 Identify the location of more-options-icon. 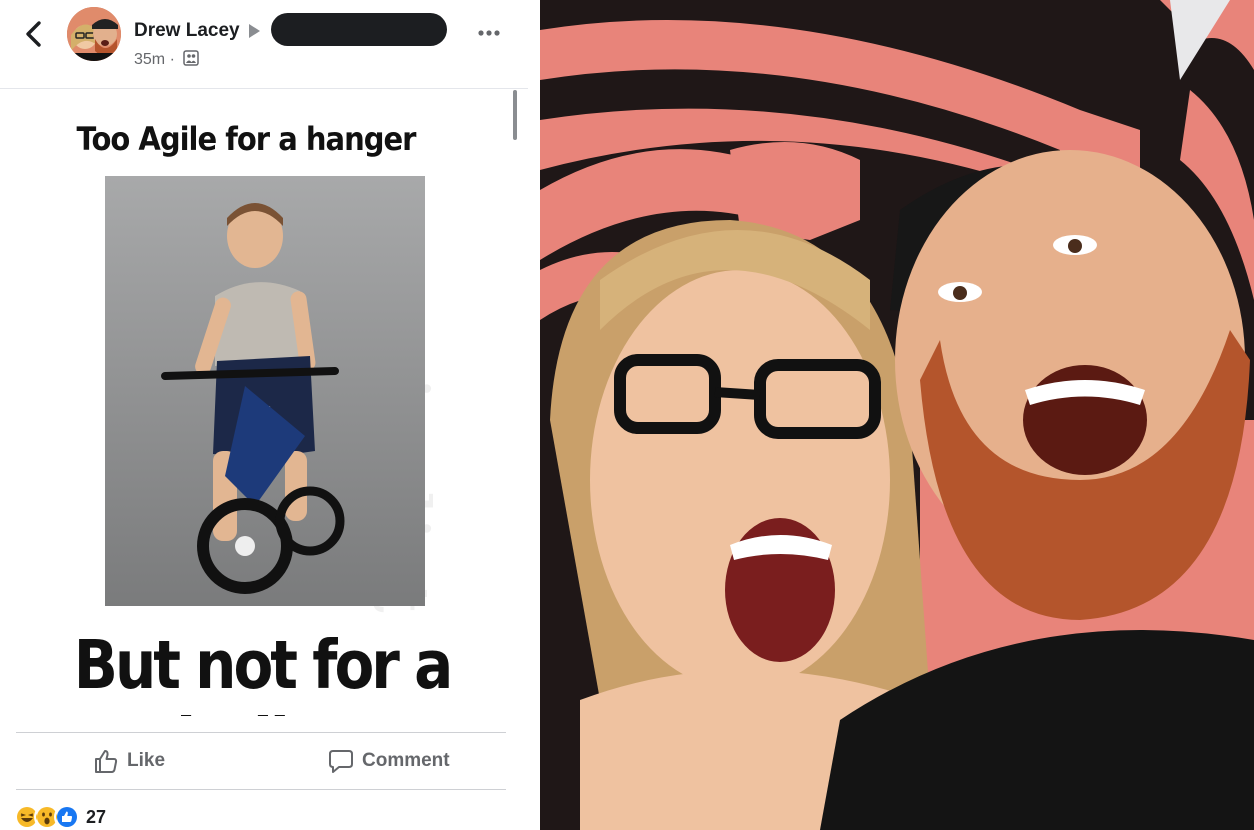
(489, 33).